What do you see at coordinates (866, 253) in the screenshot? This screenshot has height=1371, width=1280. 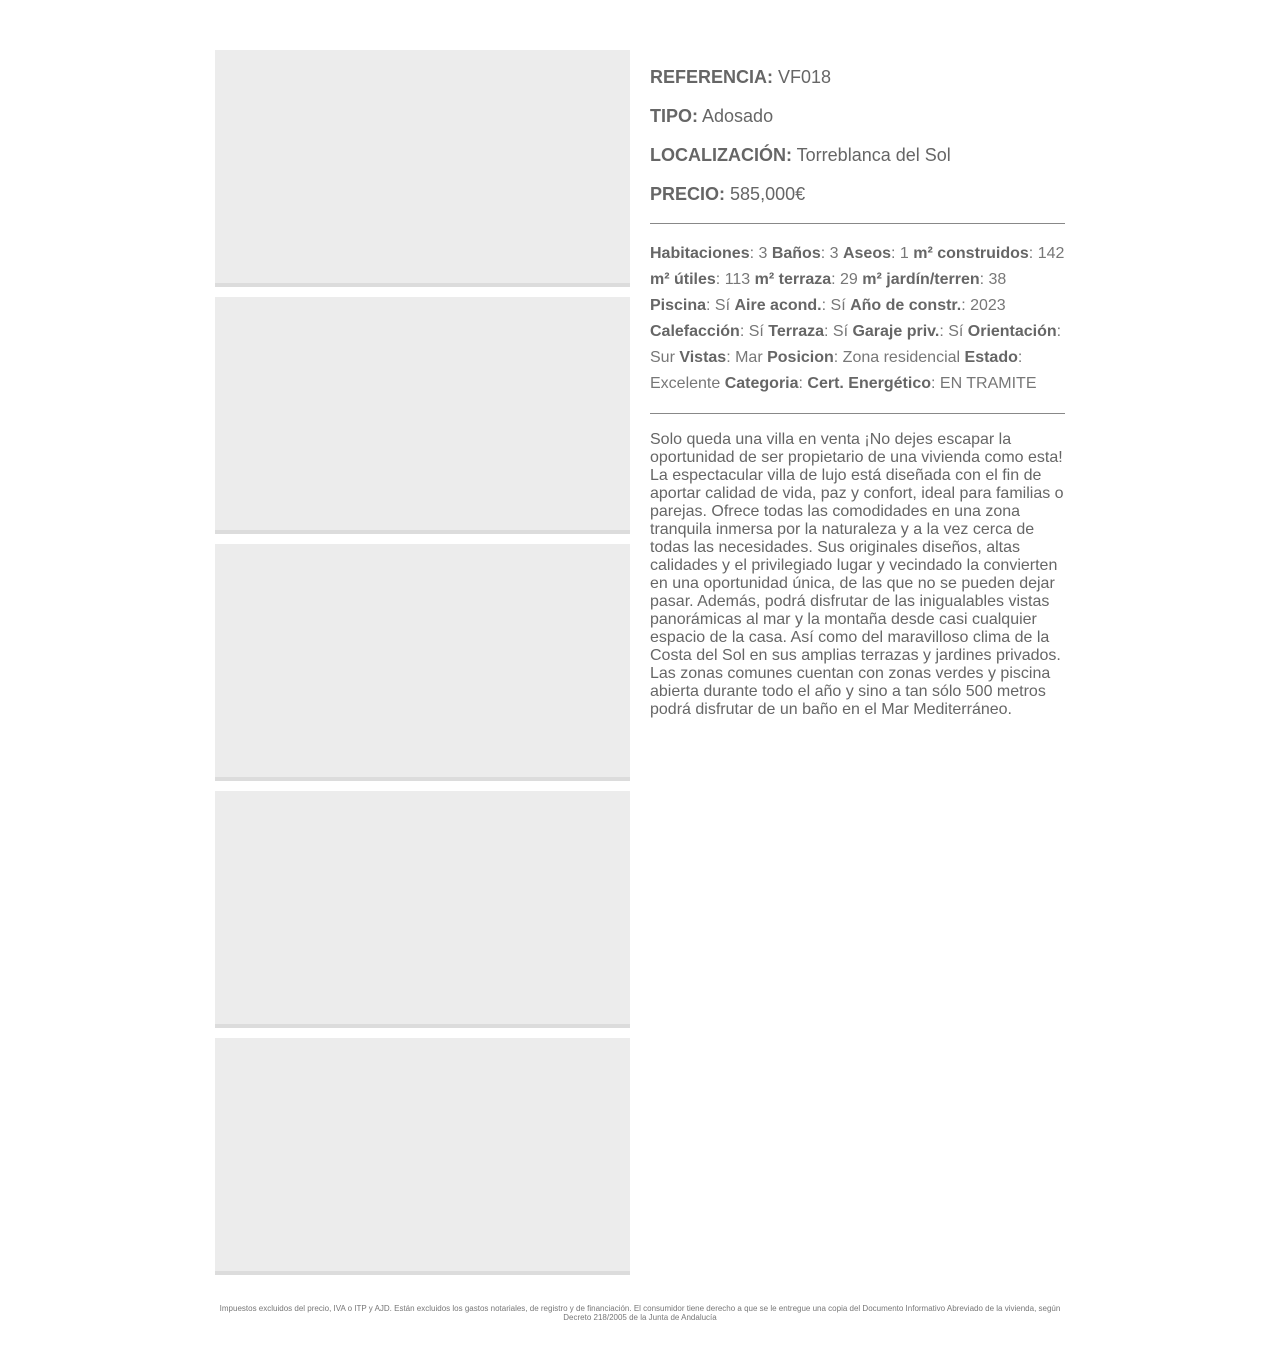 I see `feature-label: Aseos` at bounding box center [866, 253].